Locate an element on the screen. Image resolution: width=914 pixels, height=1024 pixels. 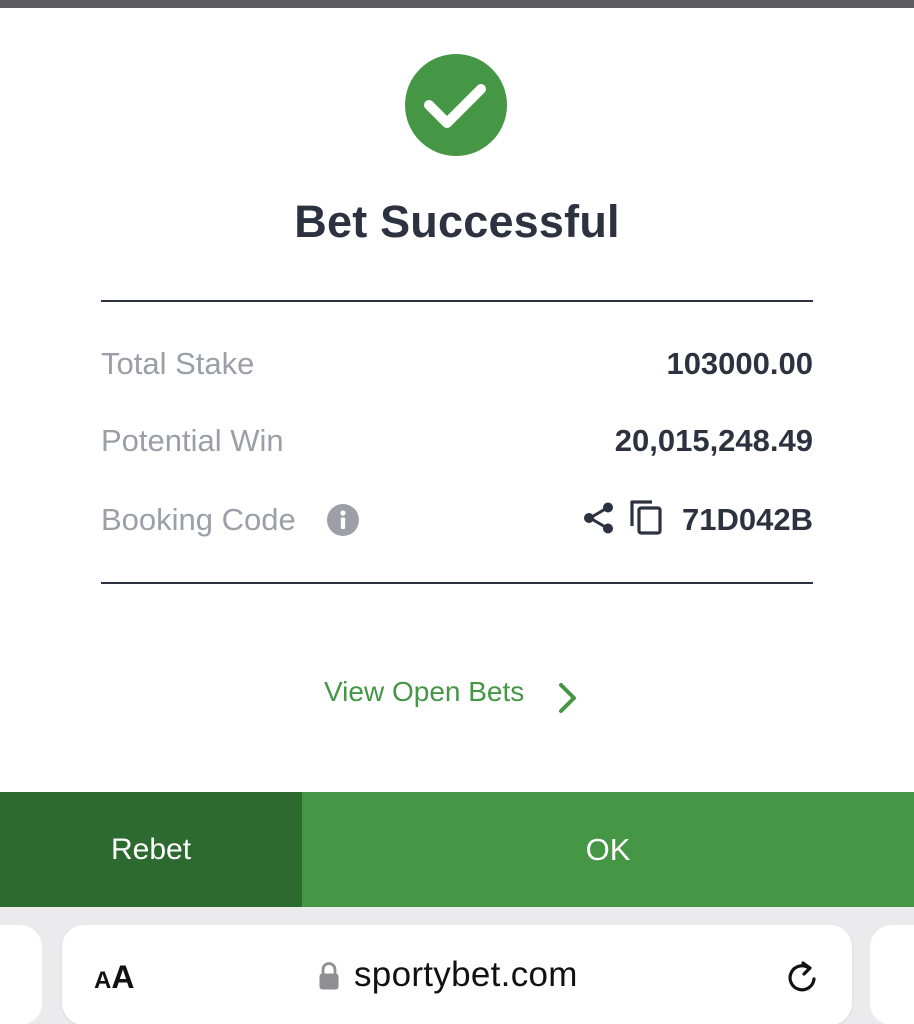
url-text: sportybet.com is located at coordinates (466, 975).